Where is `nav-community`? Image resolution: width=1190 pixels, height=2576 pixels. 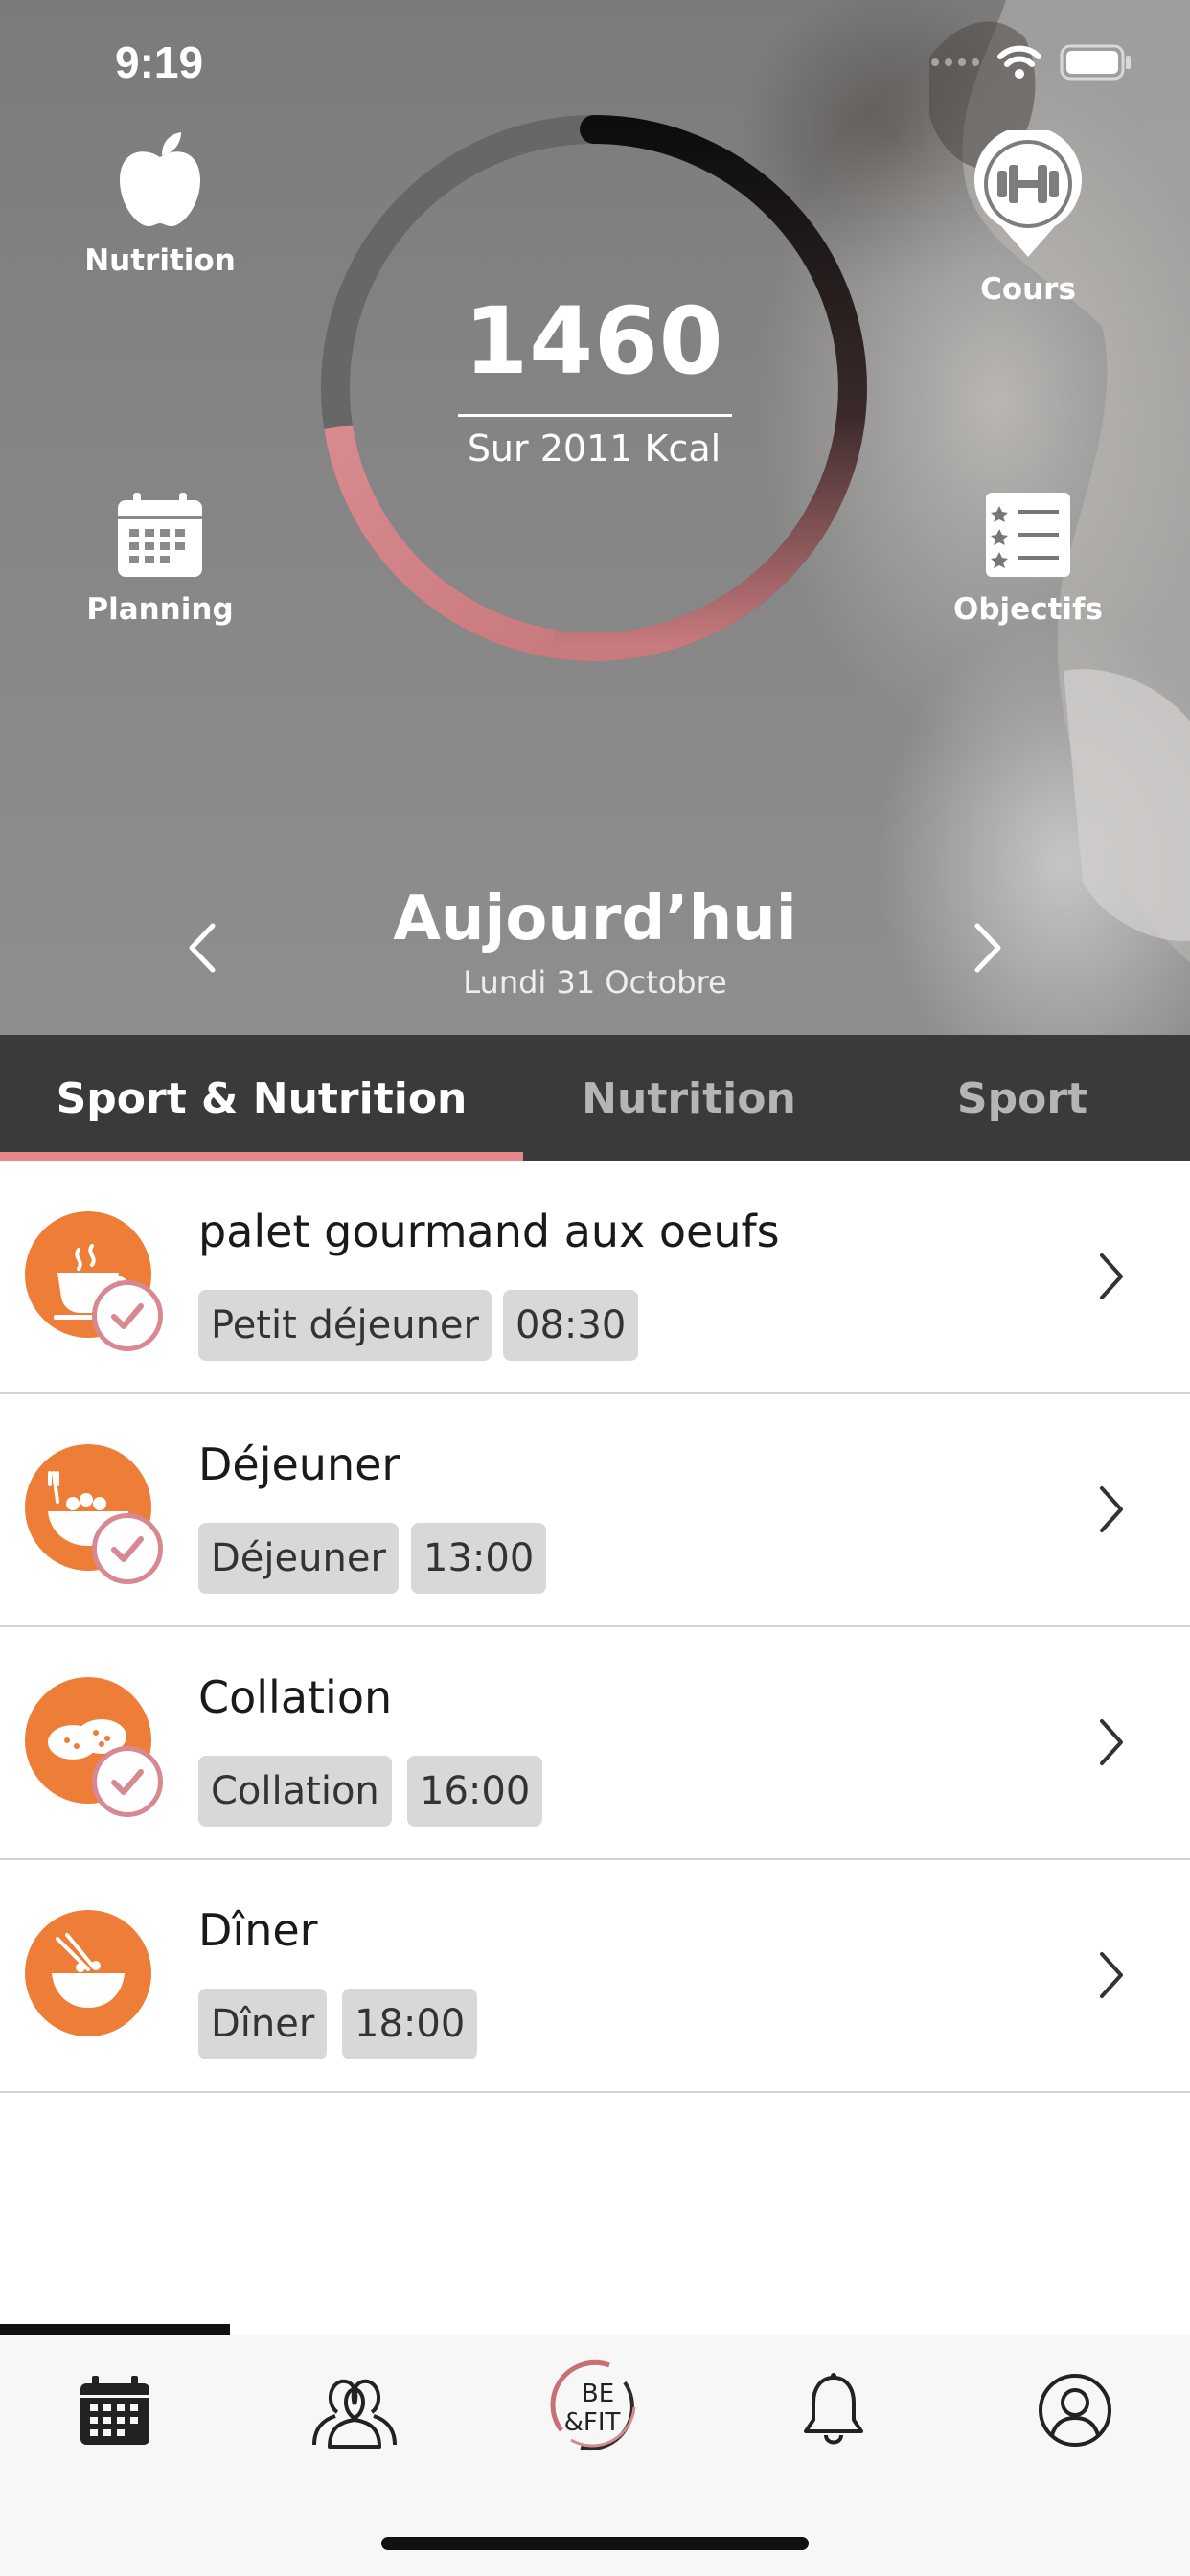
nav-community is located at coordinates (355, 2410).